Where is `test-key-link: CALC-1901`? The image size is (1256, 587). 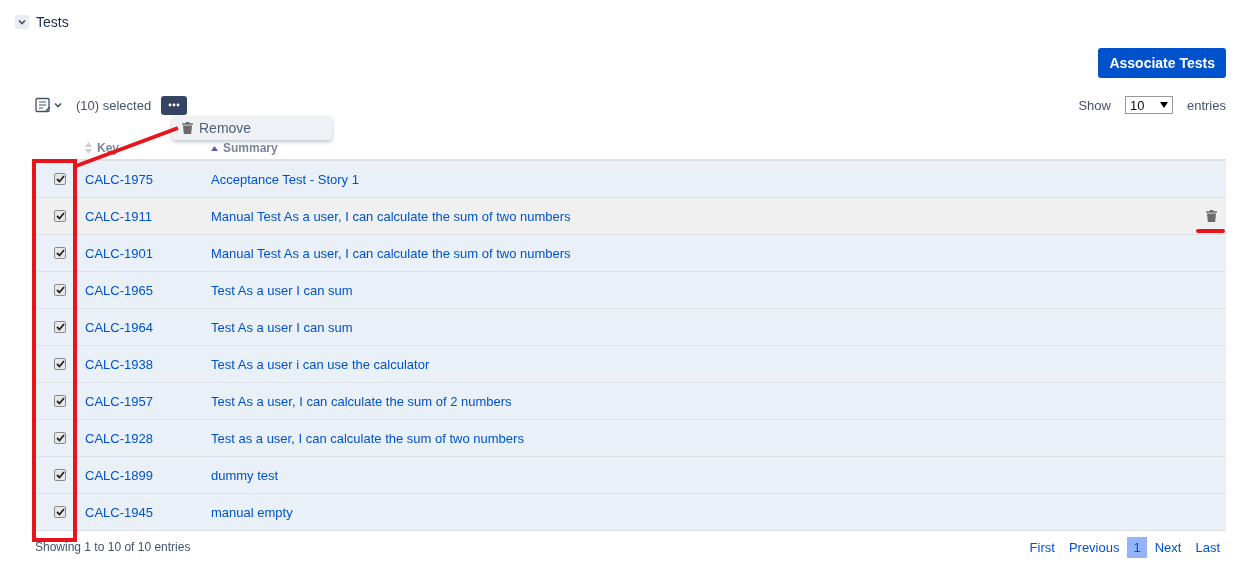
test-key-link: CALC-1901 is located at coordinates (148, 253).